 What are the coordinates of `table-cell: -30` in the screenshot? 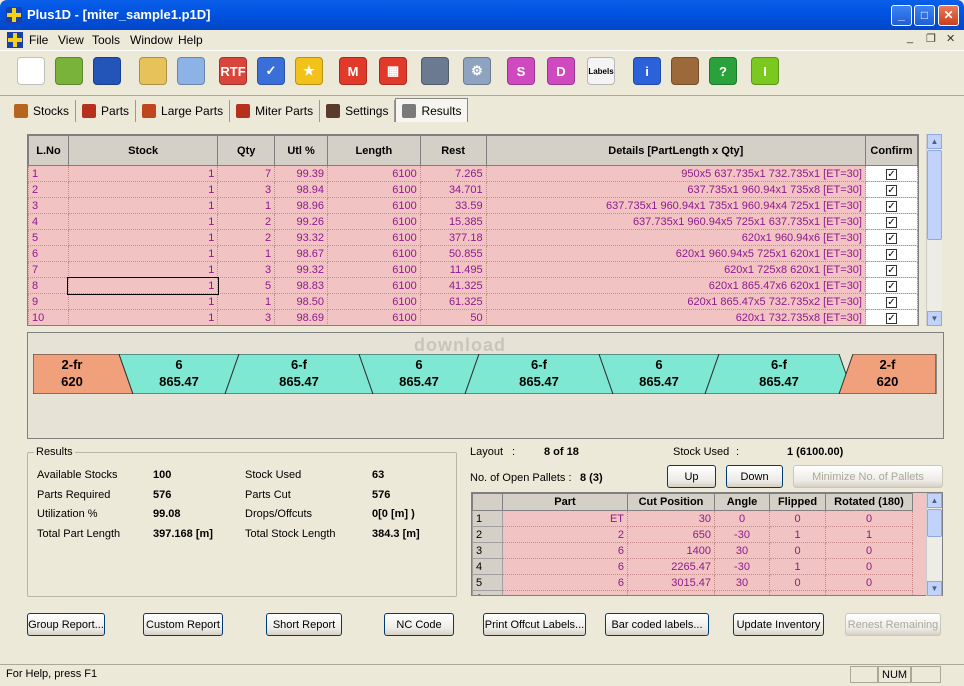 It's located at (742, 534).